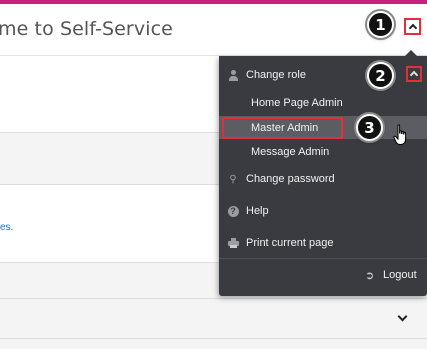 The width and height of the screenshot is (427, 349). I want to click on page-title: me to Self-Service, so click(86, 29).